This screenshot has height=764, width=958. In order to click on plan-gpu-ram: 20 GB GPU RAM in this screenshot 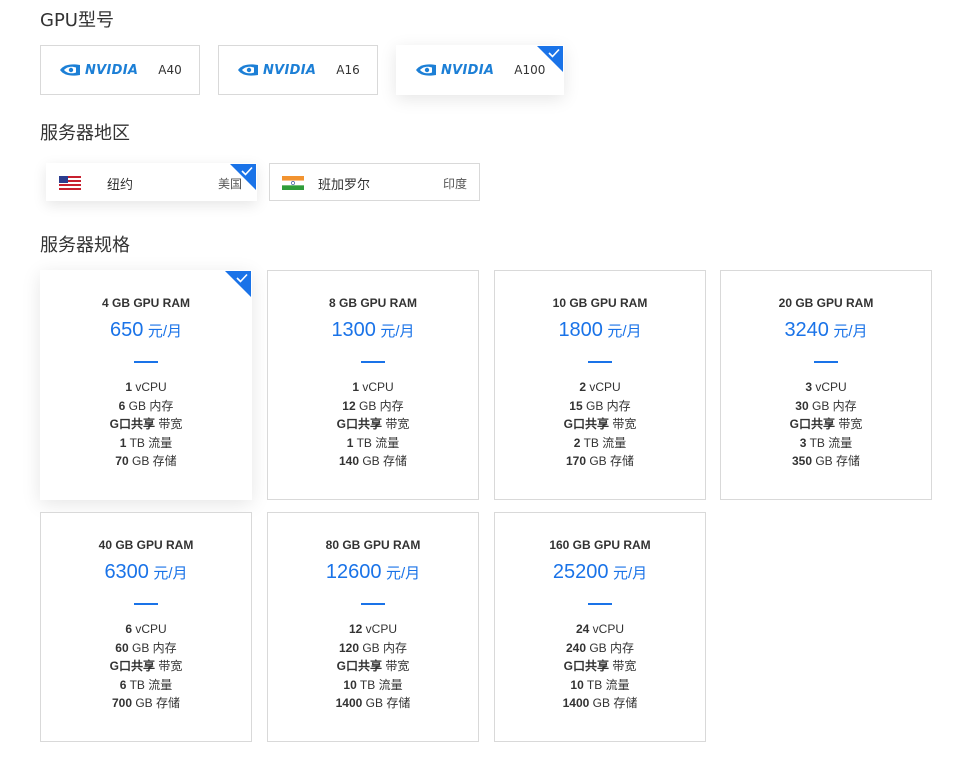, I will do `click(826, 303)`.